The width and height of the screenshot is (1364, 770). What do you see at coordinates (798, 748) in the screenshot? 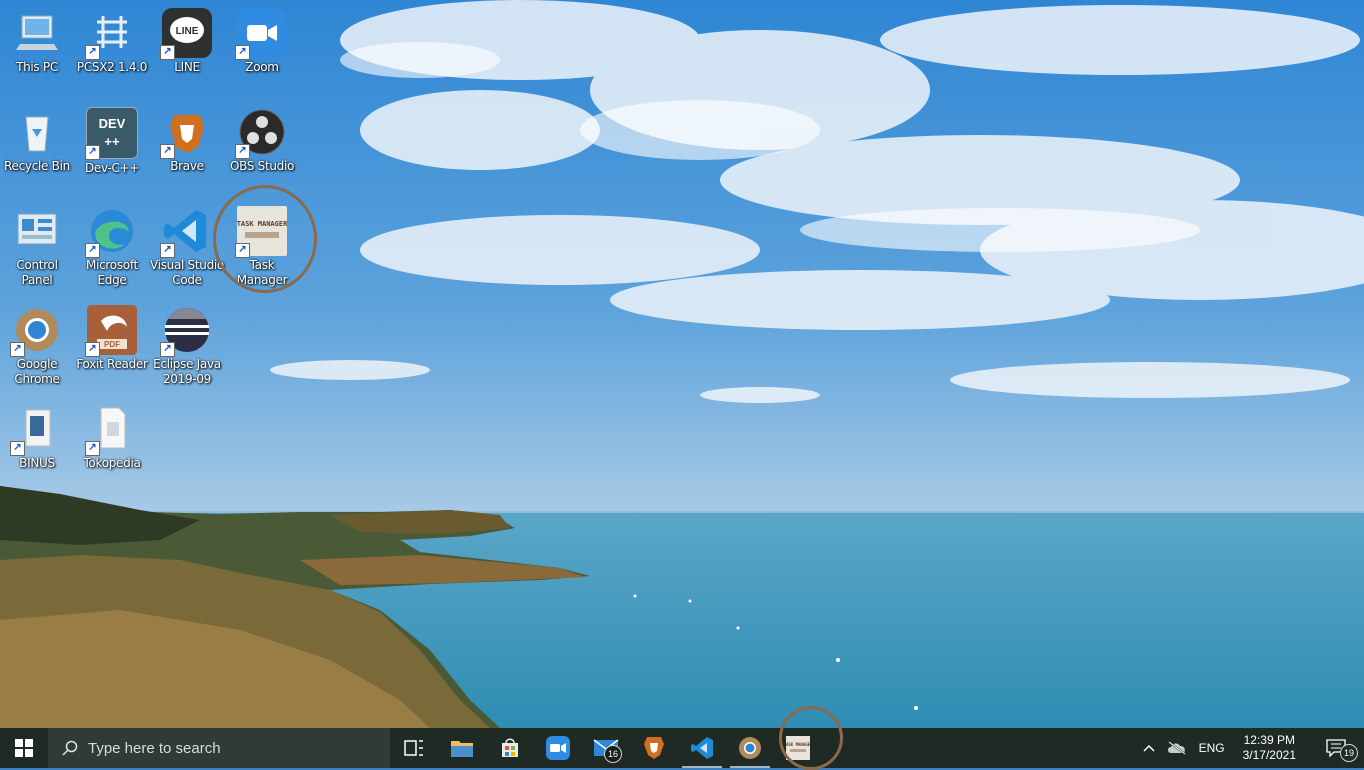
I see `taskbar-task-manager: TASK MANAGER` at bounding box center [798, 748].